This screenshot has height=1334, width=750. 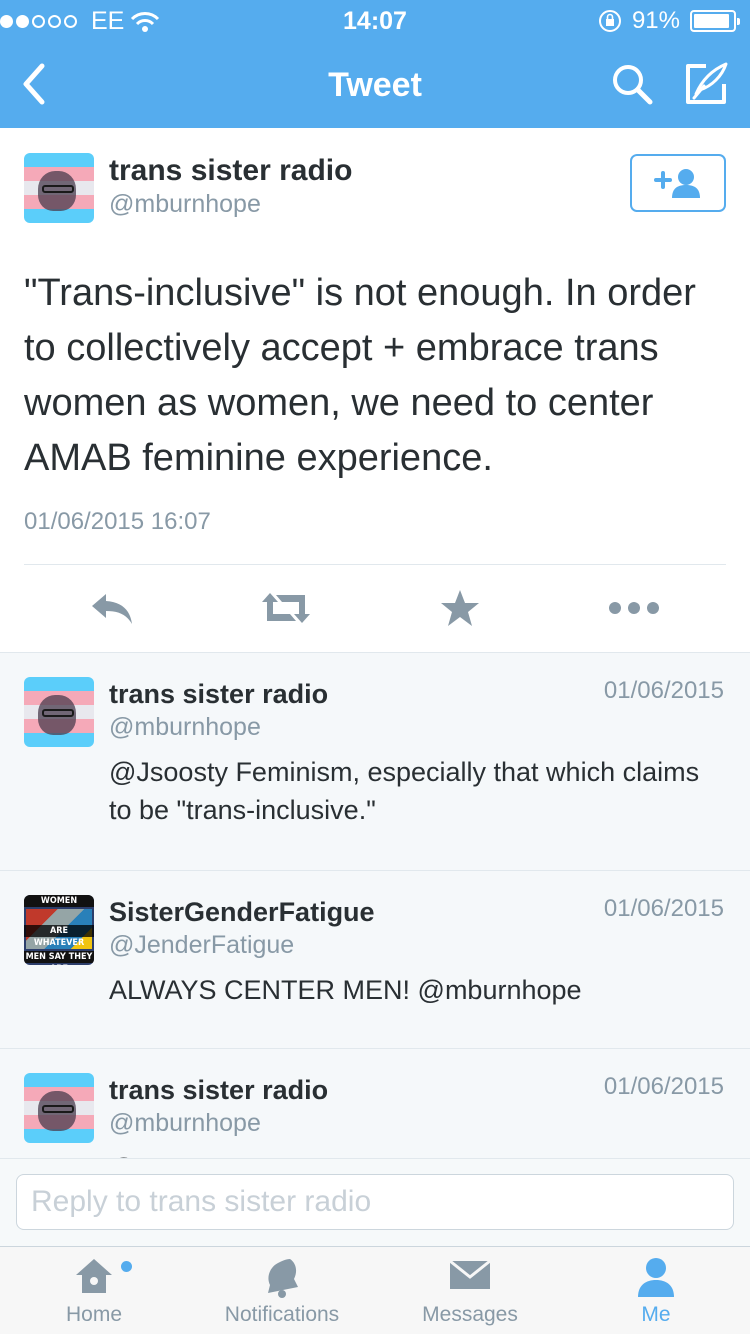 I want to click on avatar-caption: MEN SAY THEY ARE, so click(x=59, y=958).